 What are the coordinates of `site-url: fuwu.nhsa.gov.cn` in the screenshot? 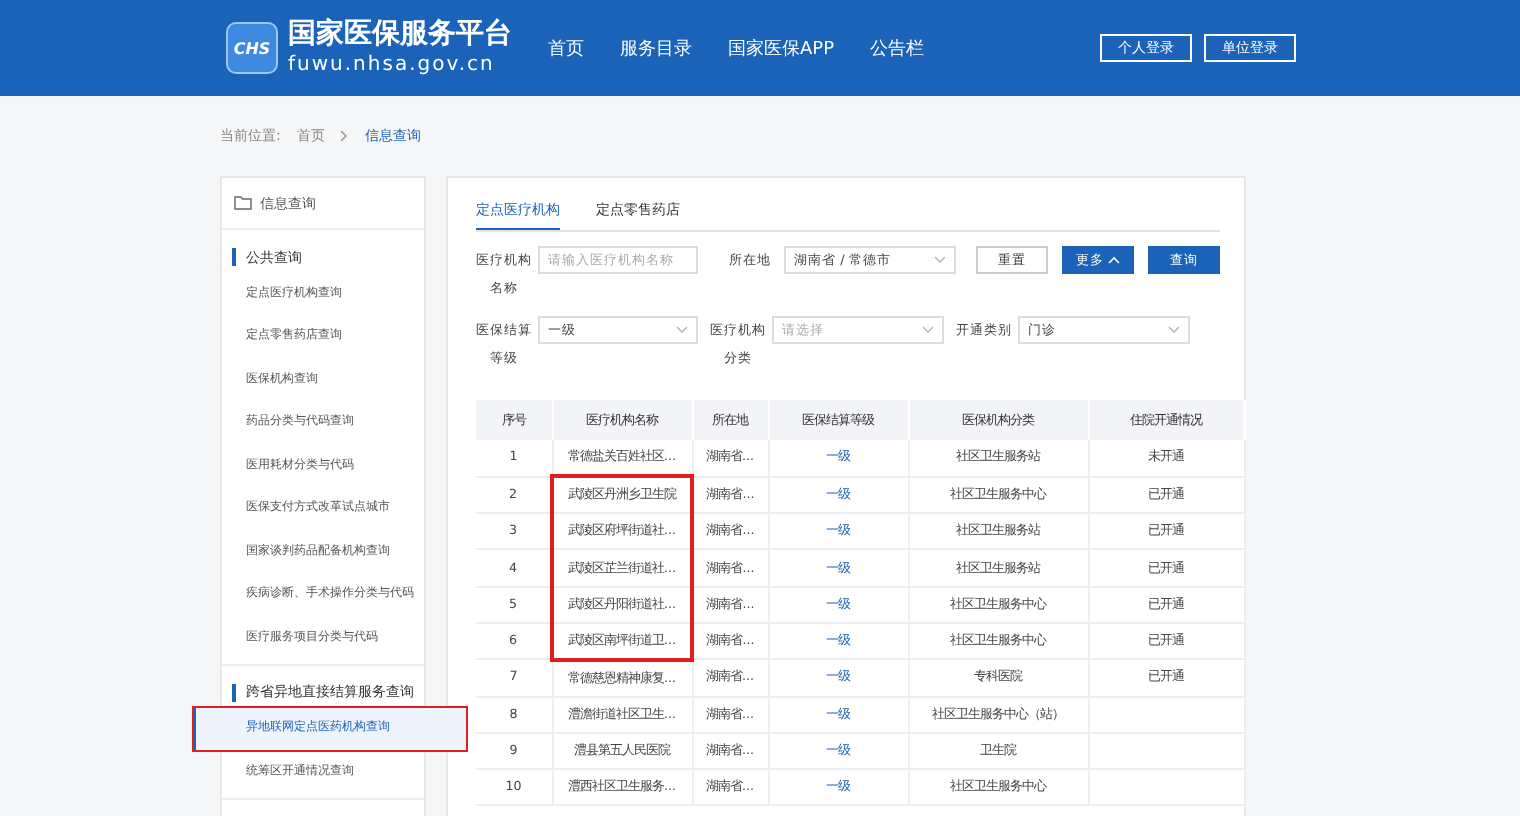 It's located at (392, 65).